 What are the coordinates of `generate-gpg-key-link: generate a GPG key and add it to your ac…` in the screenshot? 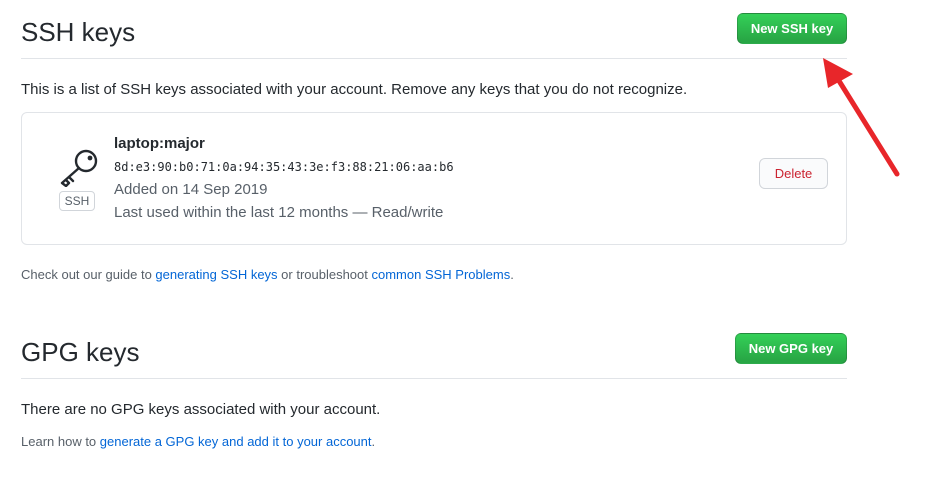 It's located at (236, 441).